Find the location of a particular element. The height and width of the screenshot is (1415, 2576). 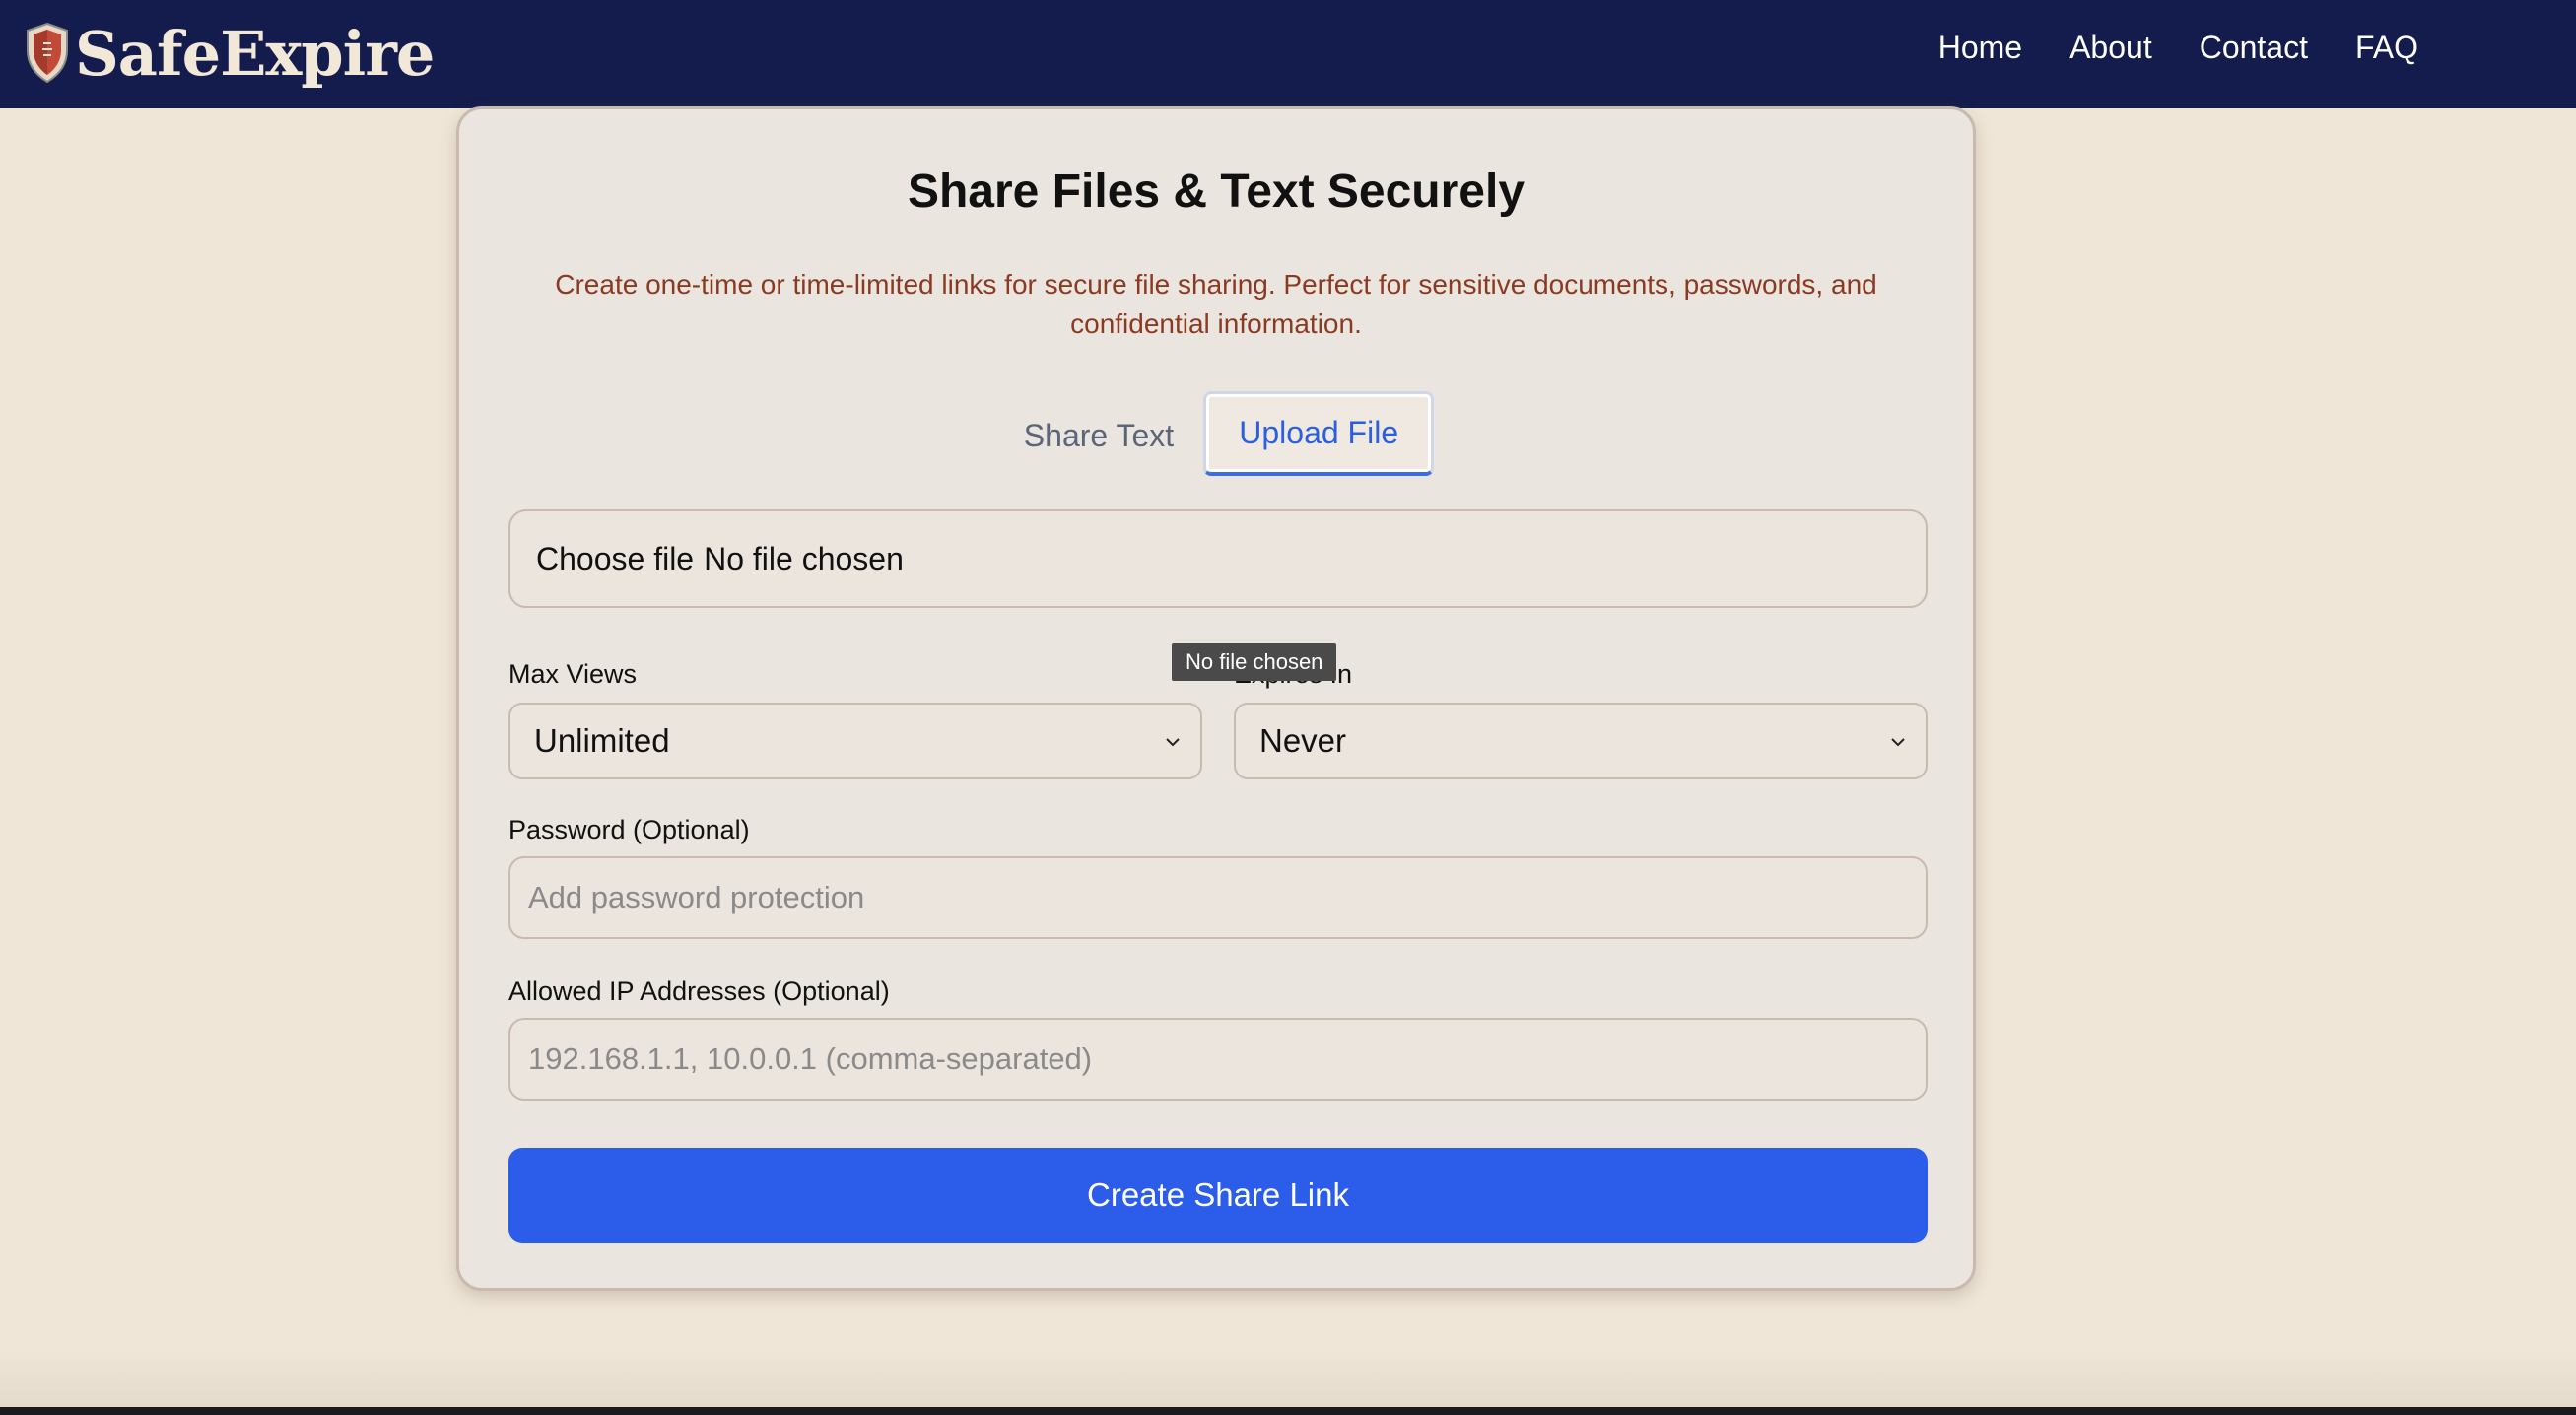

expires-in-select: Never is located at coordinates (1581, 741).